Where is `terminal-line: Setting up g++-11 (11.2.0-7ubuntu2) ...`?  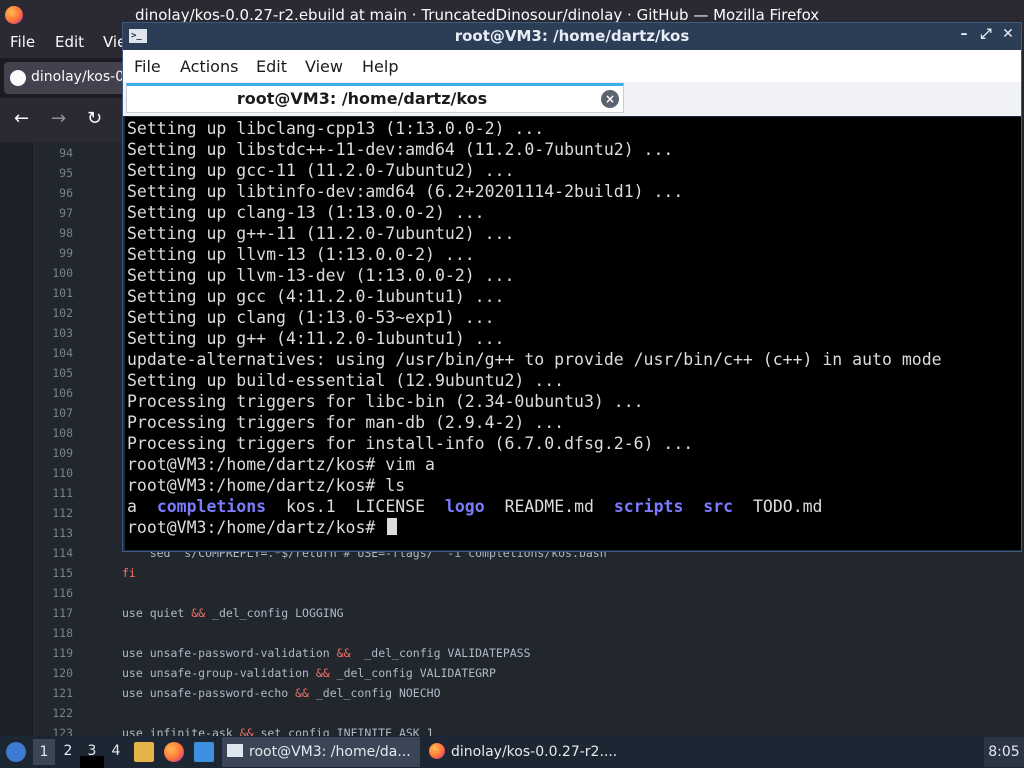 terminal-line: Setting up g++-11 (11.2.0-7ubuntu2) ... is located at coordinates (321, 233).